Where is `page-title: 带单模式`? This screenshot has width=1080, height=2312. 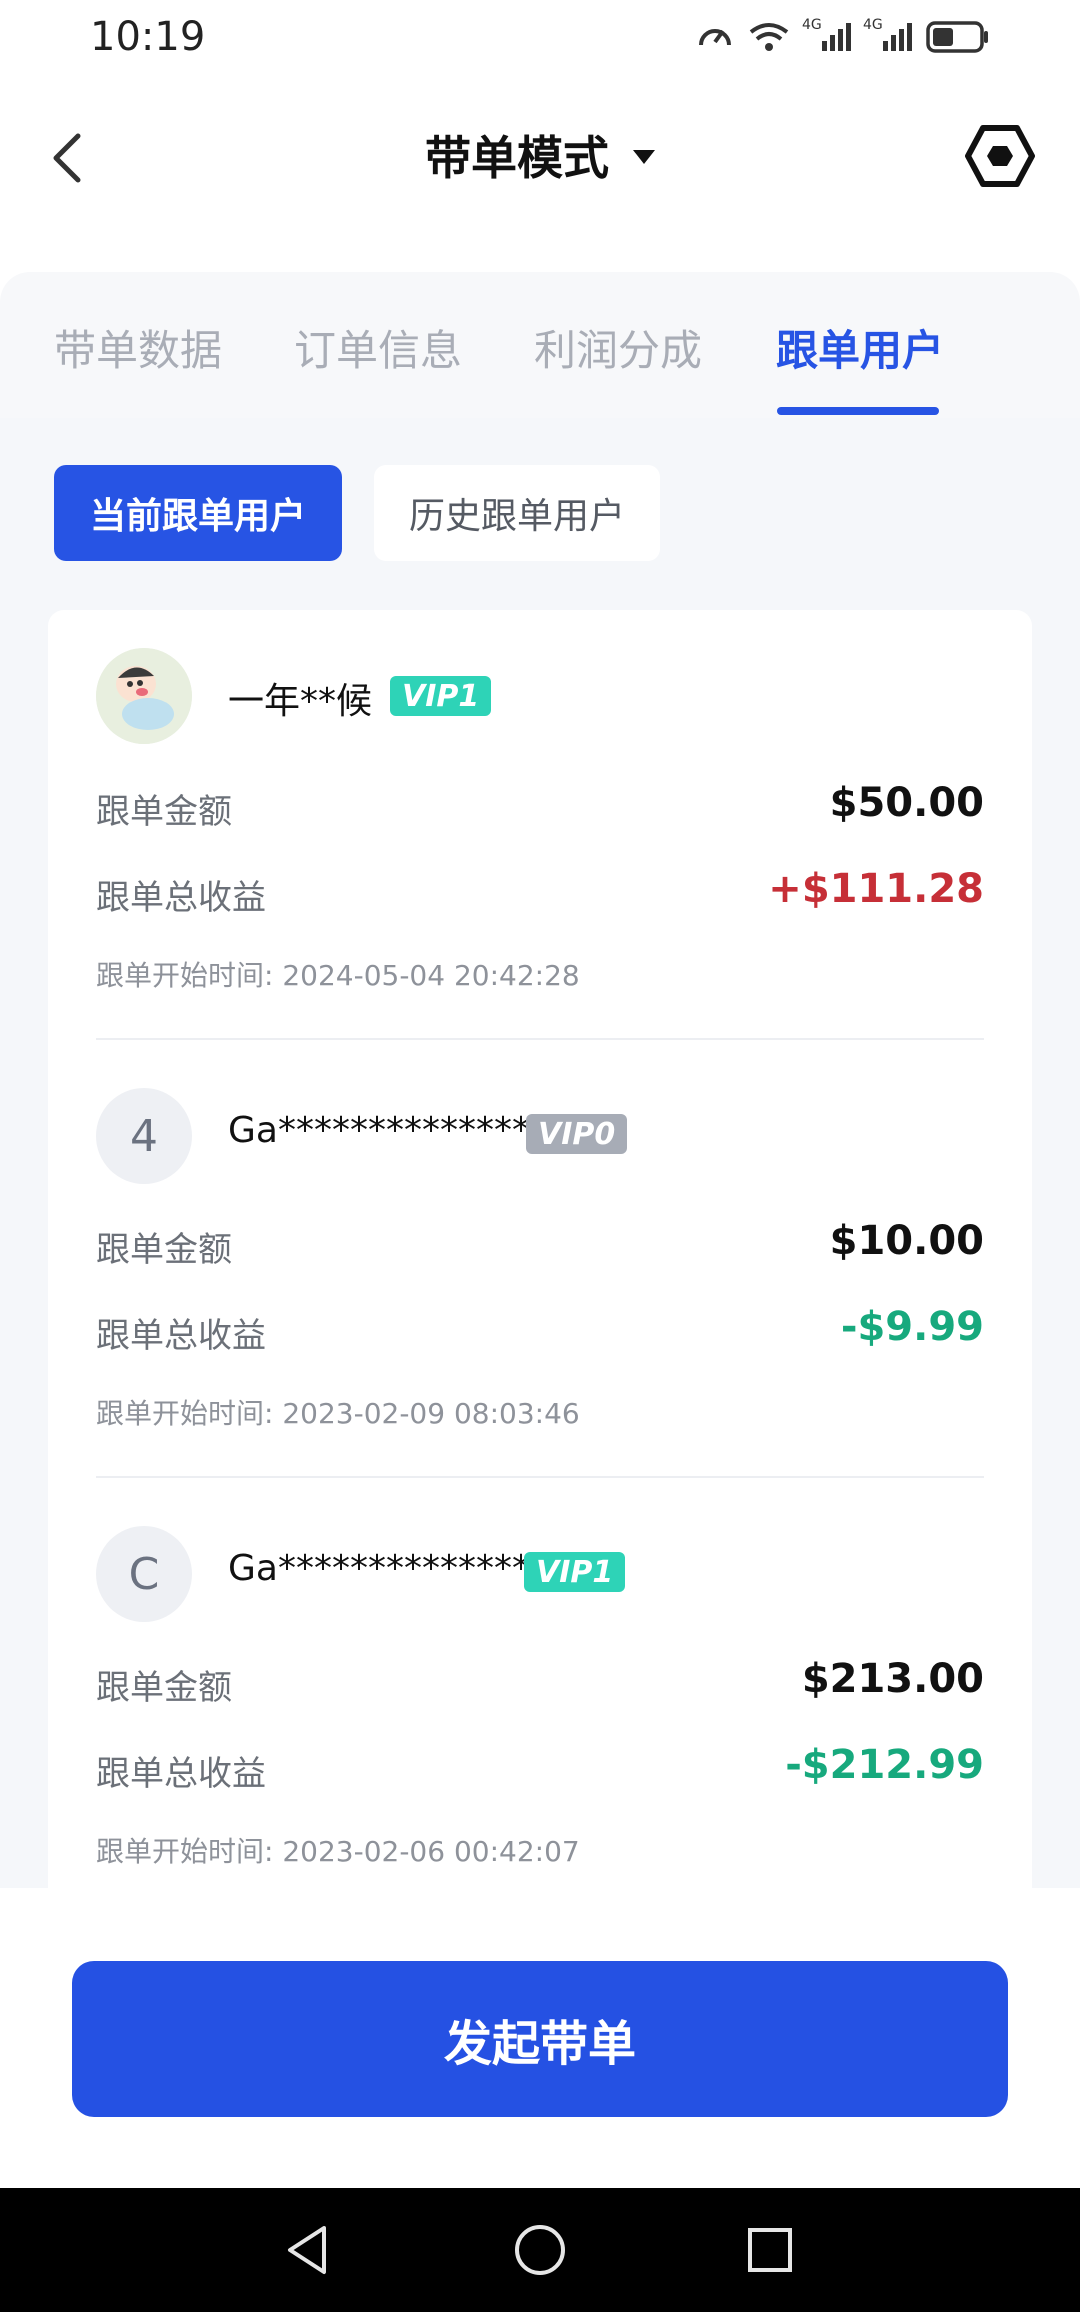 page-title: 带单模式 is located at coordinates (517, 158).